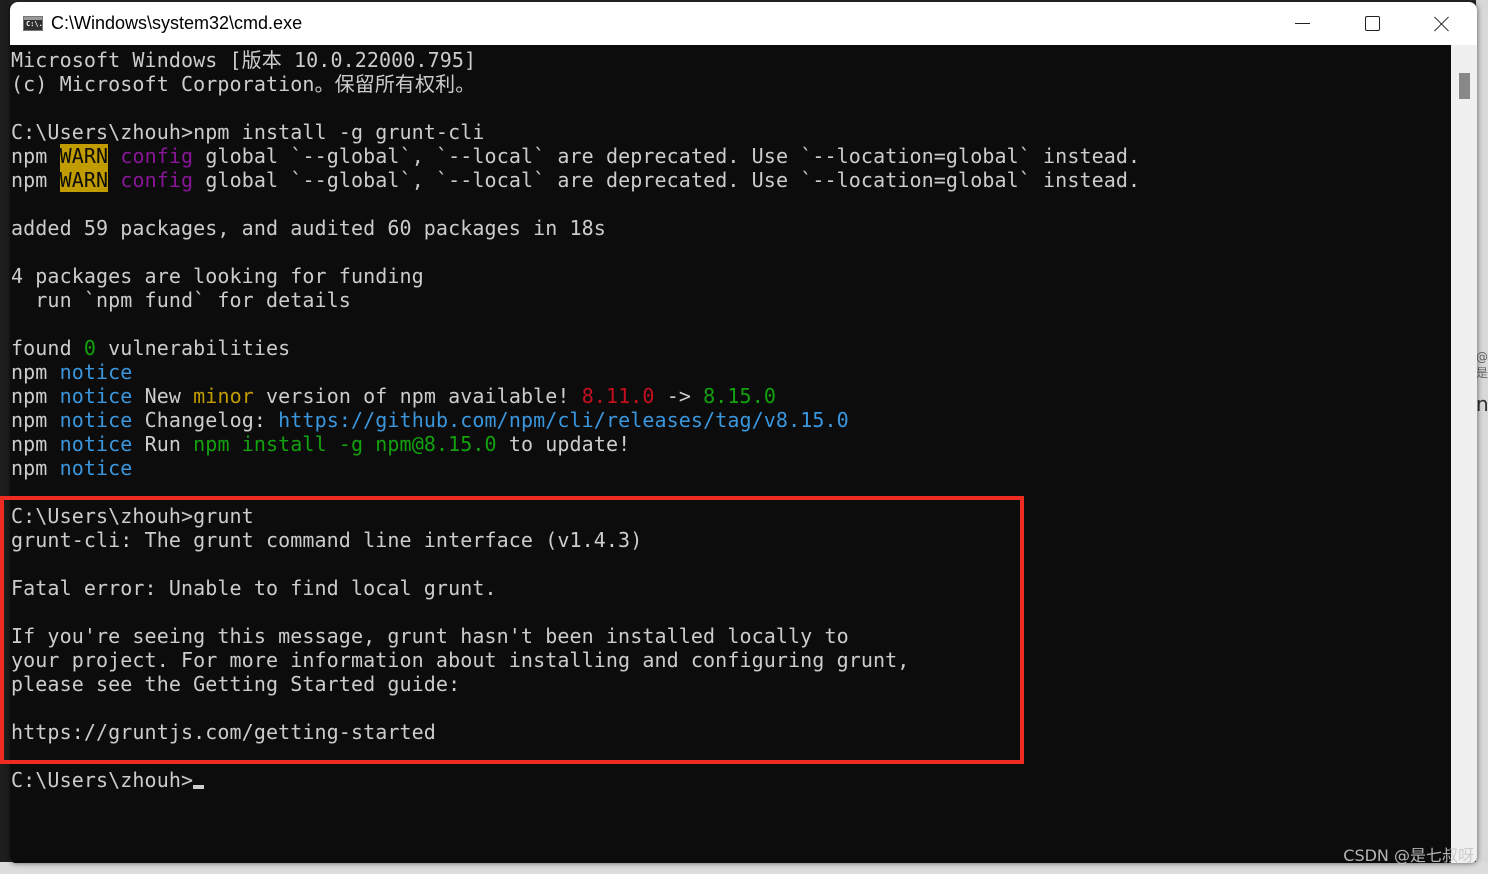 The height and width of the screenshot is (874, 1488). Describe the element at coordinates (730, 780) in the screenshot. I see `console-line: C:\Users\zhouh>` at that location.